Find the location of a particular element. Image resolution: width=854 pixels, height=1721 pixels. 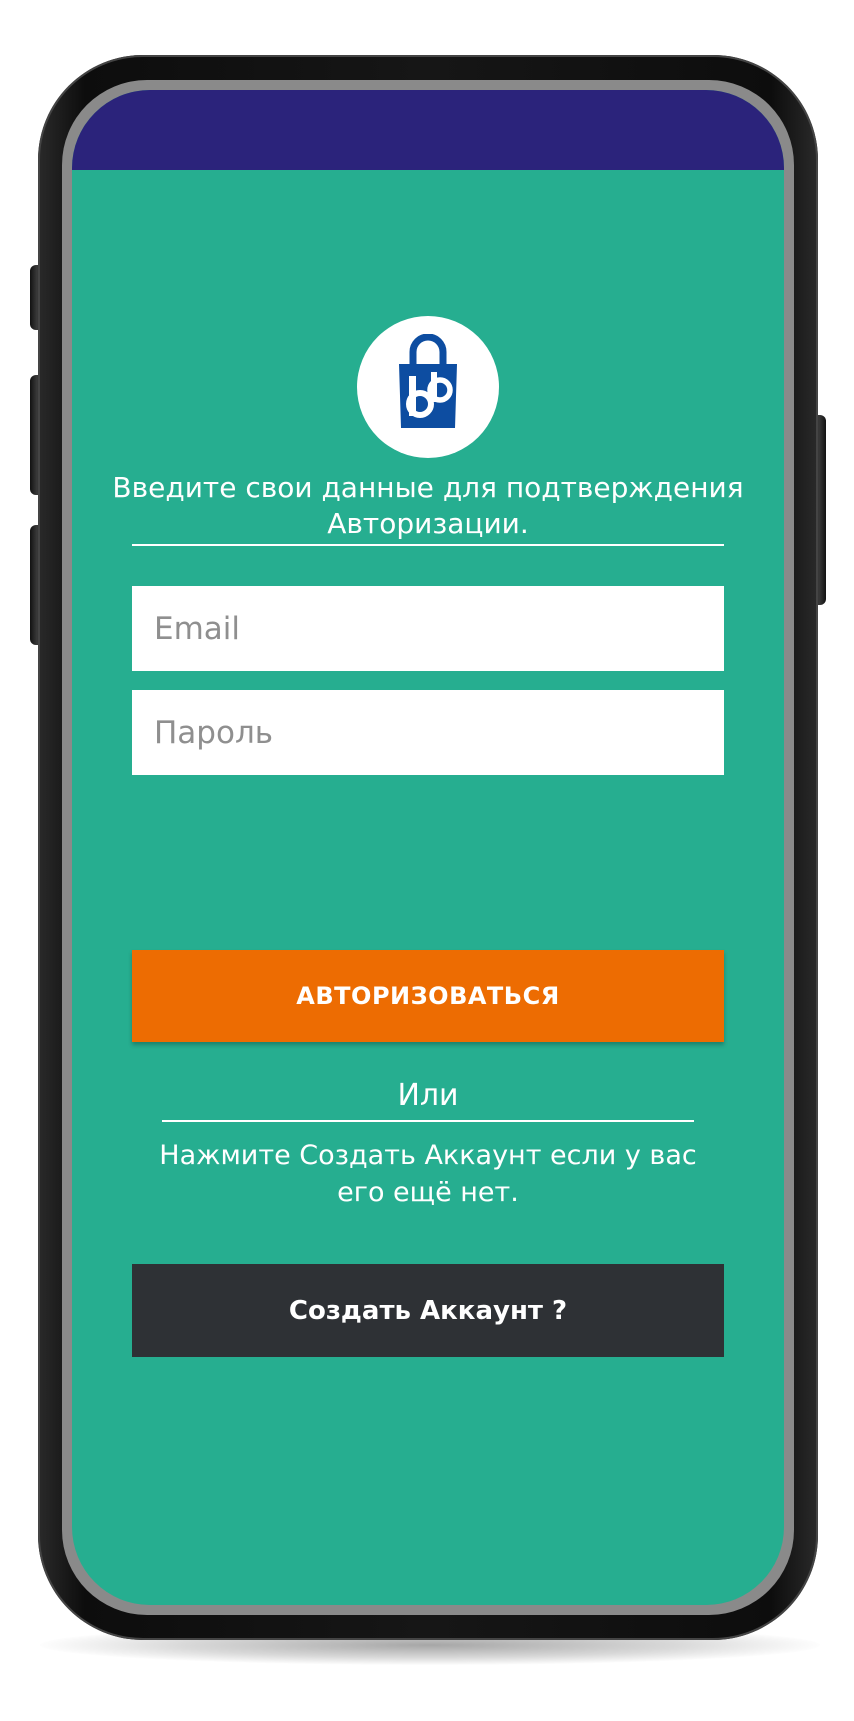

intro-divider is located at coordinates (428, 545).